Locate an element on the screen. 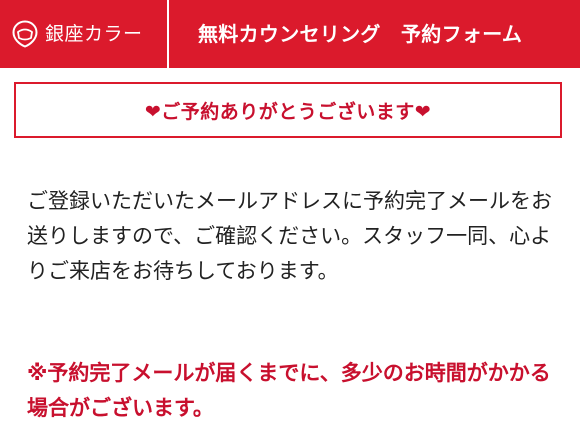 The image size is (580, 433). brand-logo: 銀座カラー is located at coordinates (84, 34).